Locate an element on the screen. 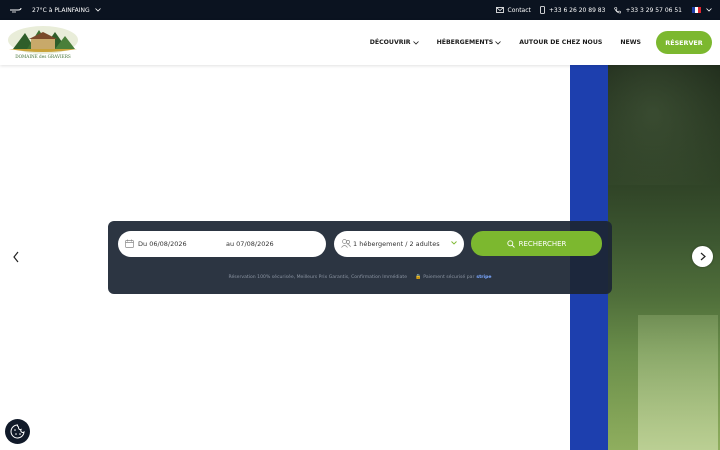 The height and width of the screenshot is (450, 720). nav-item-autour: AUTOUR DE CHEZ NOUS is located at coordinates (560, 42).